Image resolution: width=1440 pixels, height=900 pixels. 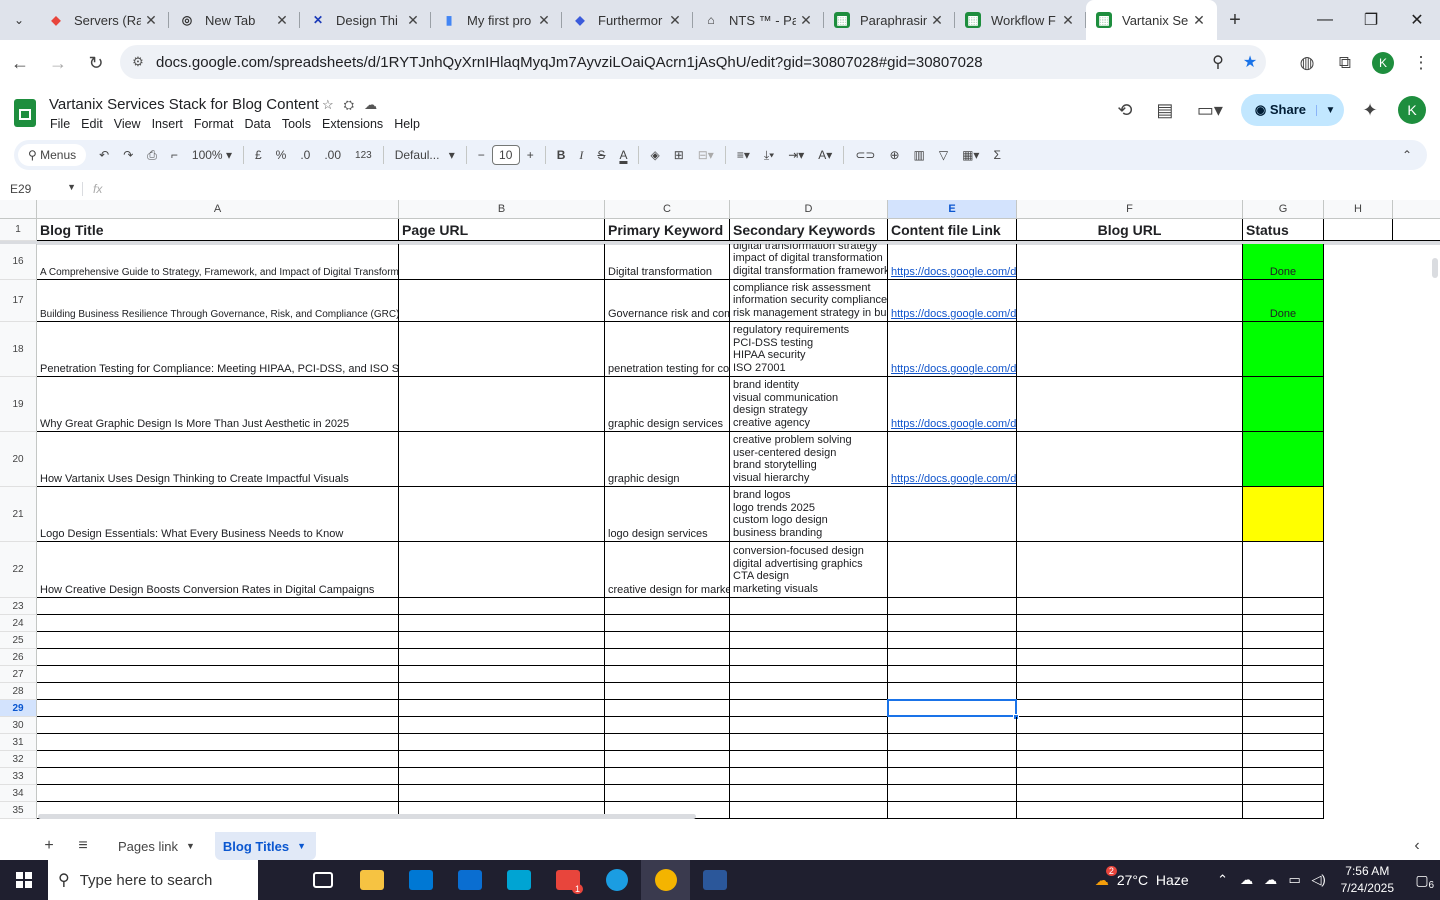 What do you see at coordinates (1416, 230) in the screenshot?
I see `cell-blank` at bounding box center [1416, 230].